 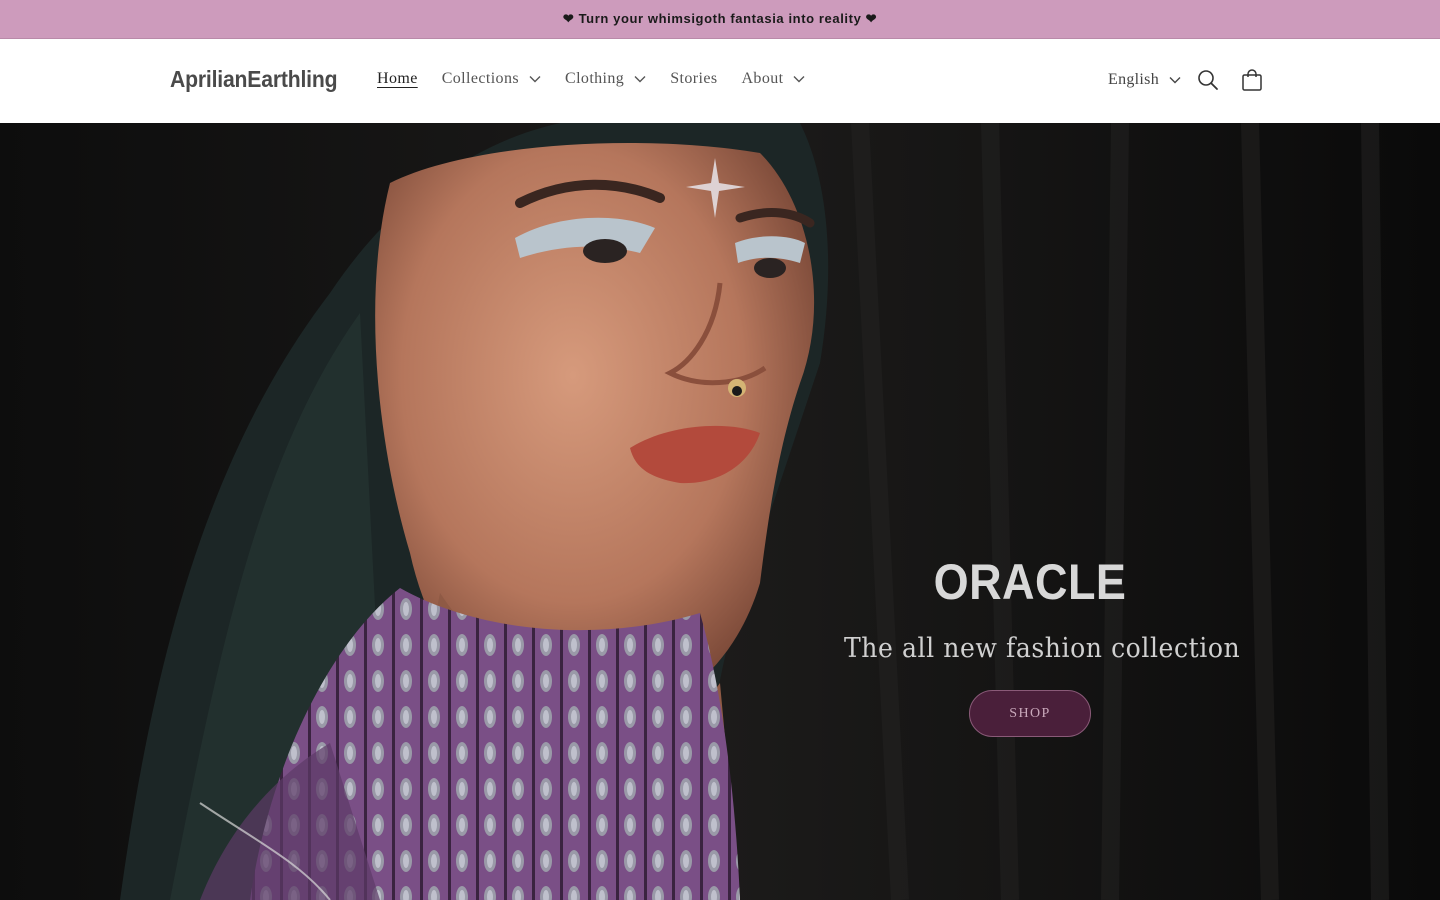 I want to click on nav-item-label: Home, so click(x=397, y=78).